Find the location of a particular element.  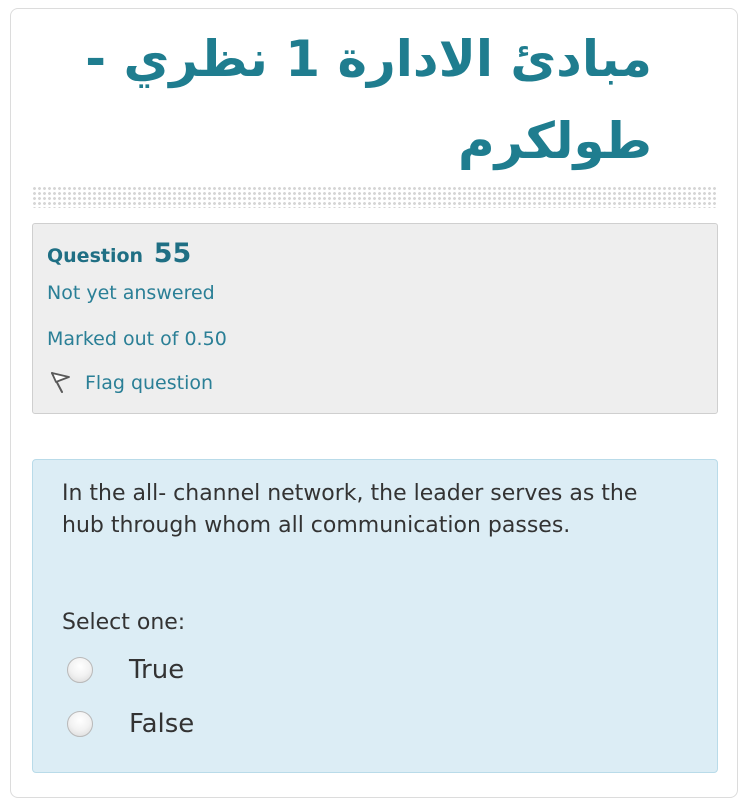

question-grade: Marked out of 0.50 is located at coordinates (137, 339).